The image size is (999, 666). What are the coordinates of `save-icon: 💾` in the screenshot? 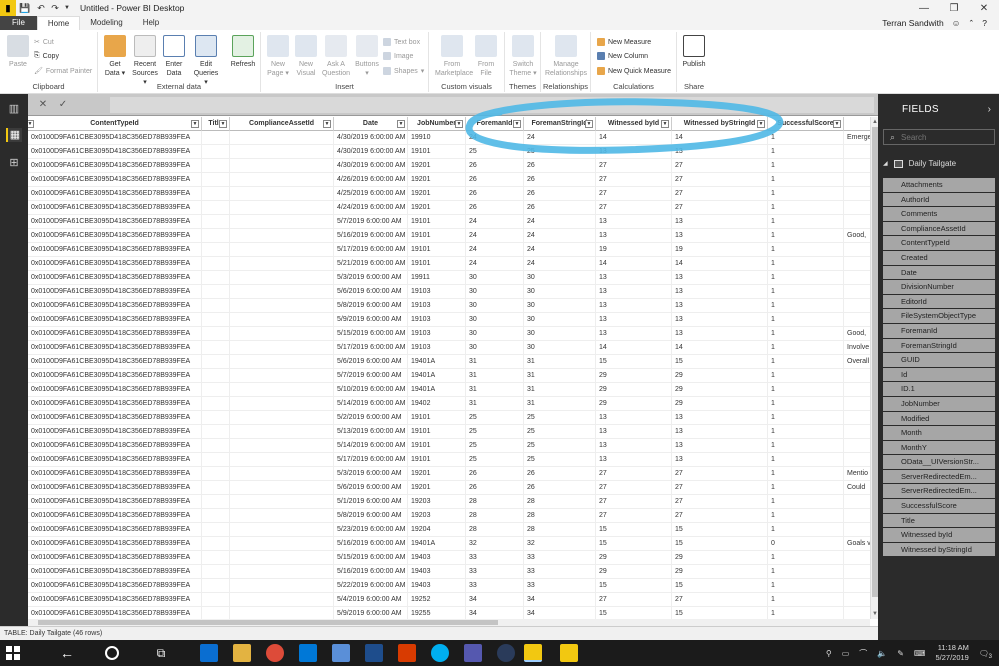 It's located at (25, 8).